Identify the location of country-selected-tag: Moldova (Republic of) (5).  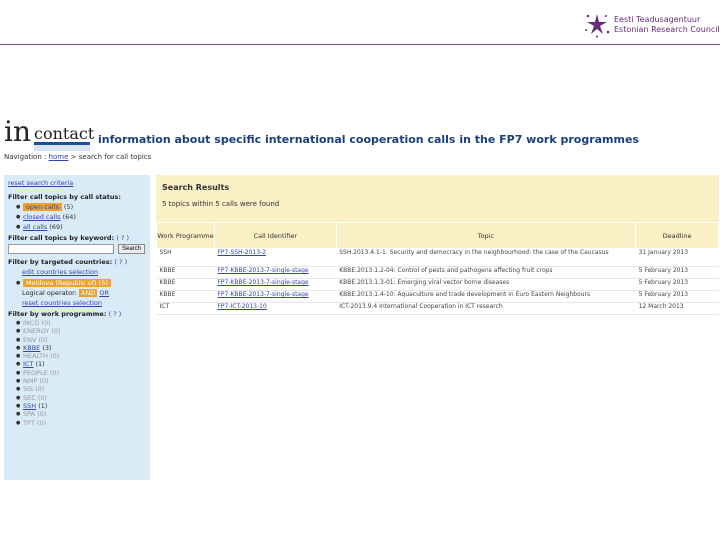
(67, 283).